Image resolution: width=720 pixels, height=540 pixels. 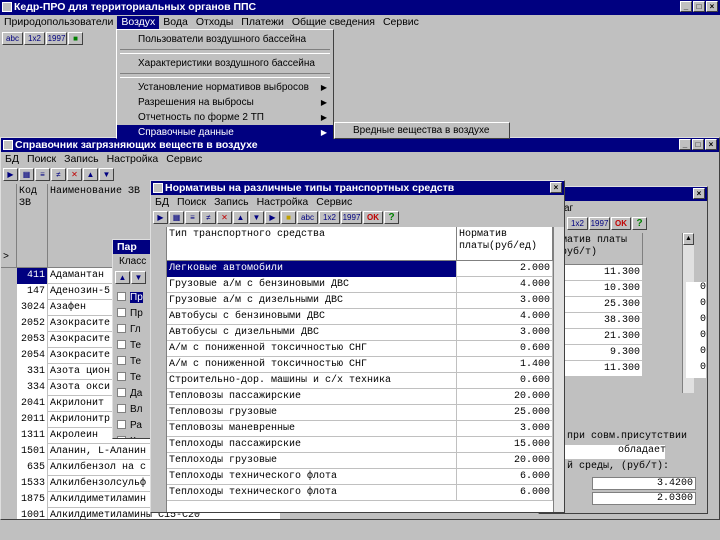 What do you see at coordinates (32, 513) in the screenshot?
I see `pollutant-code: 1001` at bounding box center [32, 513].